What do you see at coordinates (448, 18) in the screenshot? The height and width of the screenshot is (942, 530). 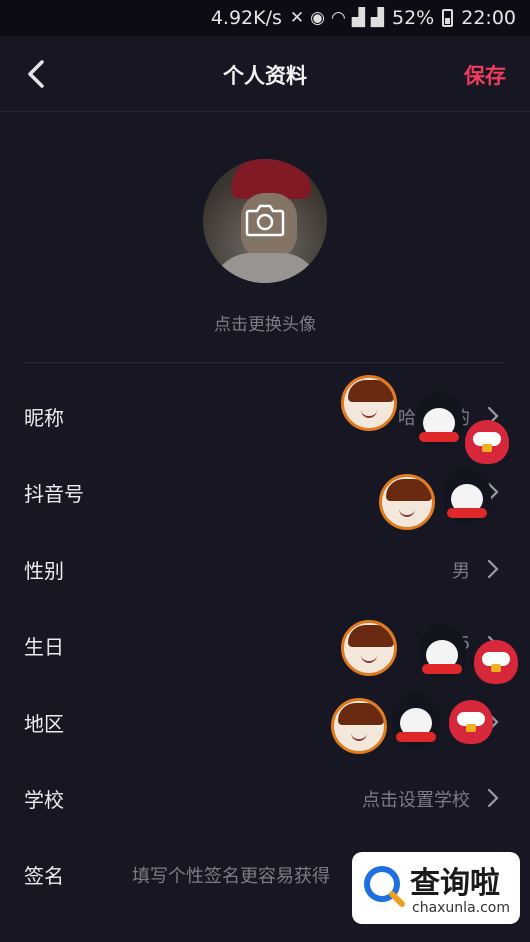 I see `battery-icon` at bounding box center [448, 18].